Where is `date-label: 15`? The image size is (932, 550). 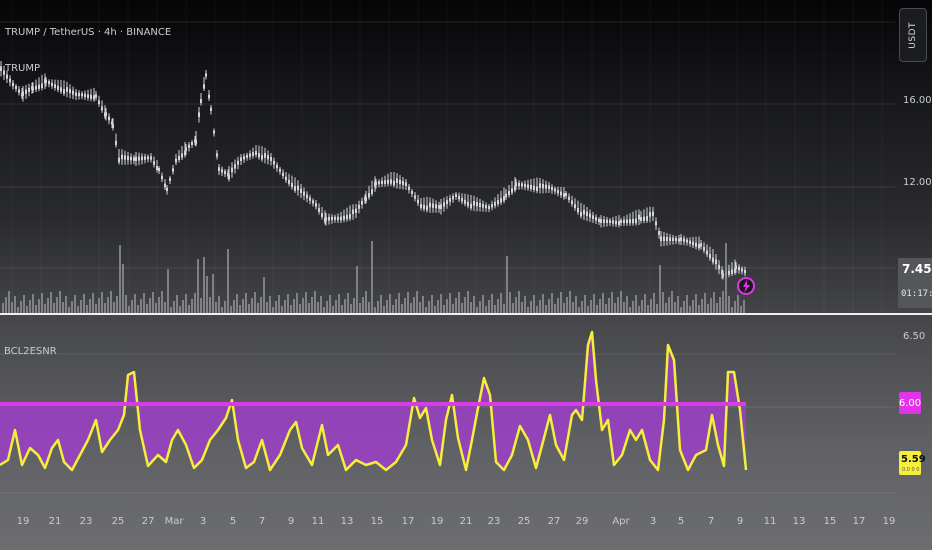
date-label: 15 is located at coordinates (377, 521).